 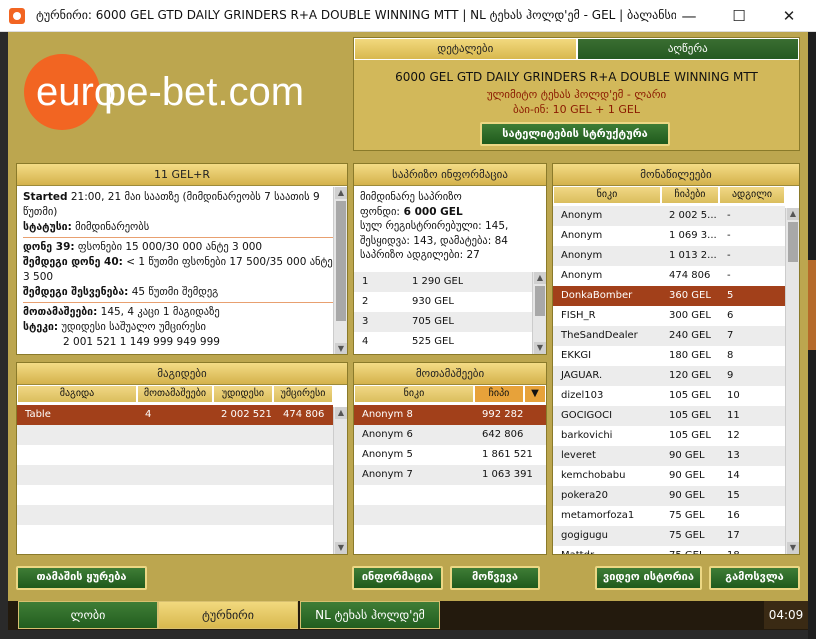 I want to click on table-row: JAGUAR. 120 GEL 9, so click(x=669, y=376).